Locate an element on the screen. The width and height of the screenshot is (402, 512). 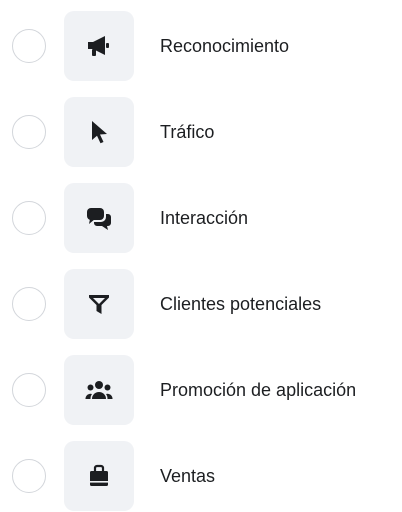
objective-option-reconocimiento: Reconocimiento is located at coordinates (201, 46).